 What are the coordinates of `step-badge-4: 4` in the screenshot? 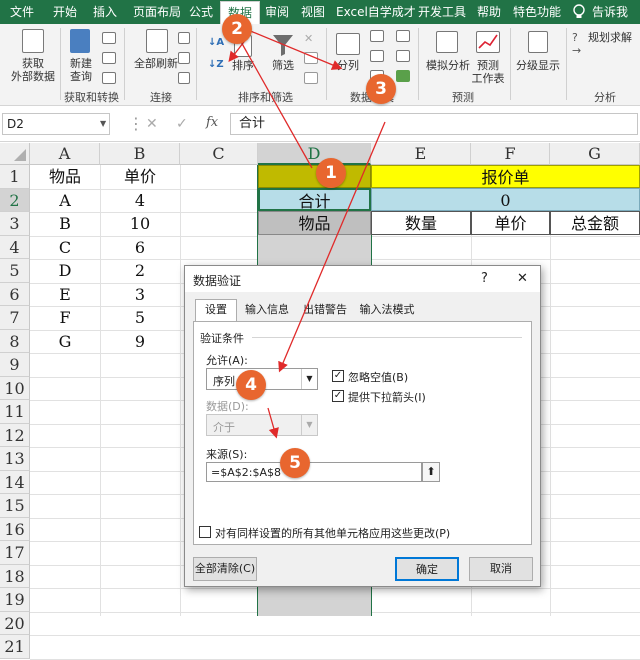 It's located at (251, 385).